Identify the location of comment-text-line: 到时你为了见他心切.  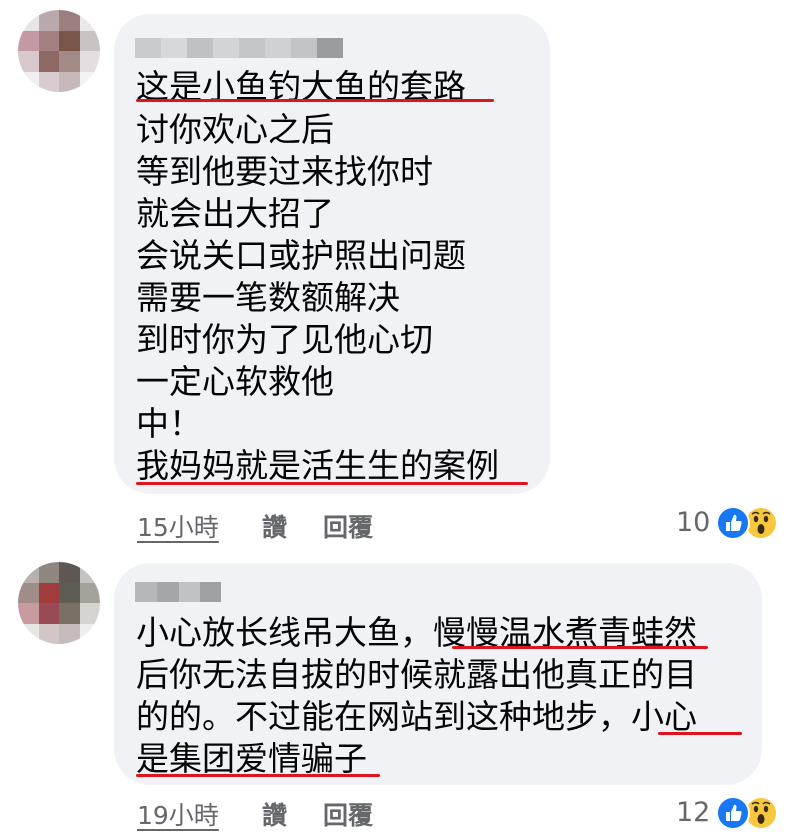
(284, 339).